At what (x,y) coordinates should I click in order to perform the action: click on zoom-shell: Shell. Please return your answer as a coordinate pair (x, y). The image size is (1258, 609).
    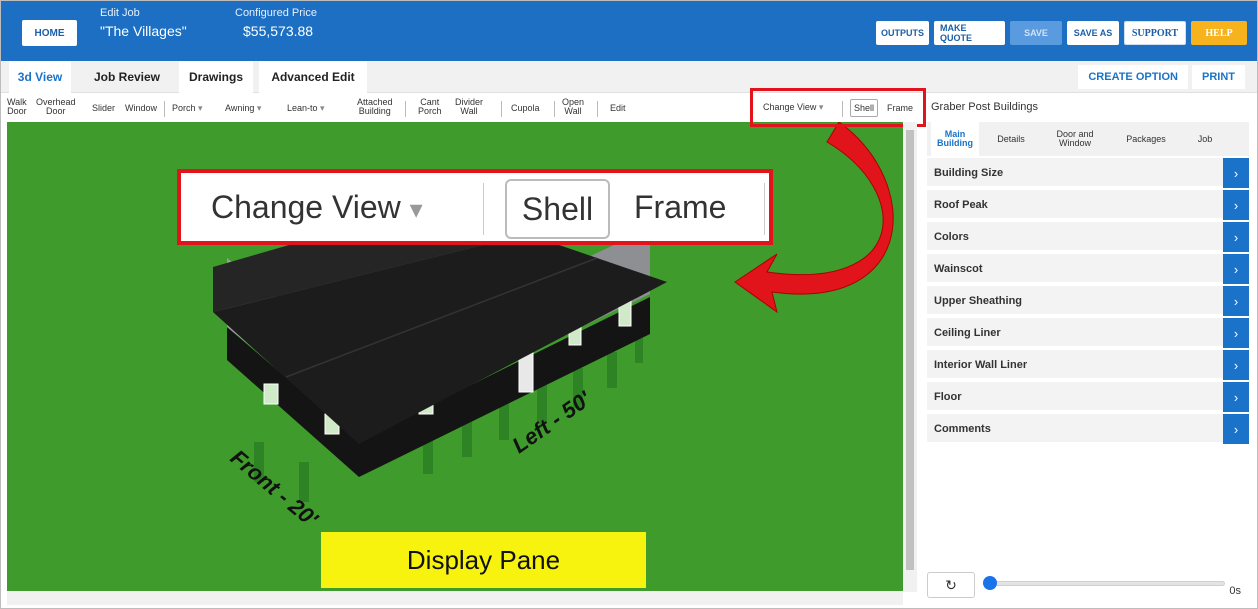
    Looking at the image, I should click on (557, 209).